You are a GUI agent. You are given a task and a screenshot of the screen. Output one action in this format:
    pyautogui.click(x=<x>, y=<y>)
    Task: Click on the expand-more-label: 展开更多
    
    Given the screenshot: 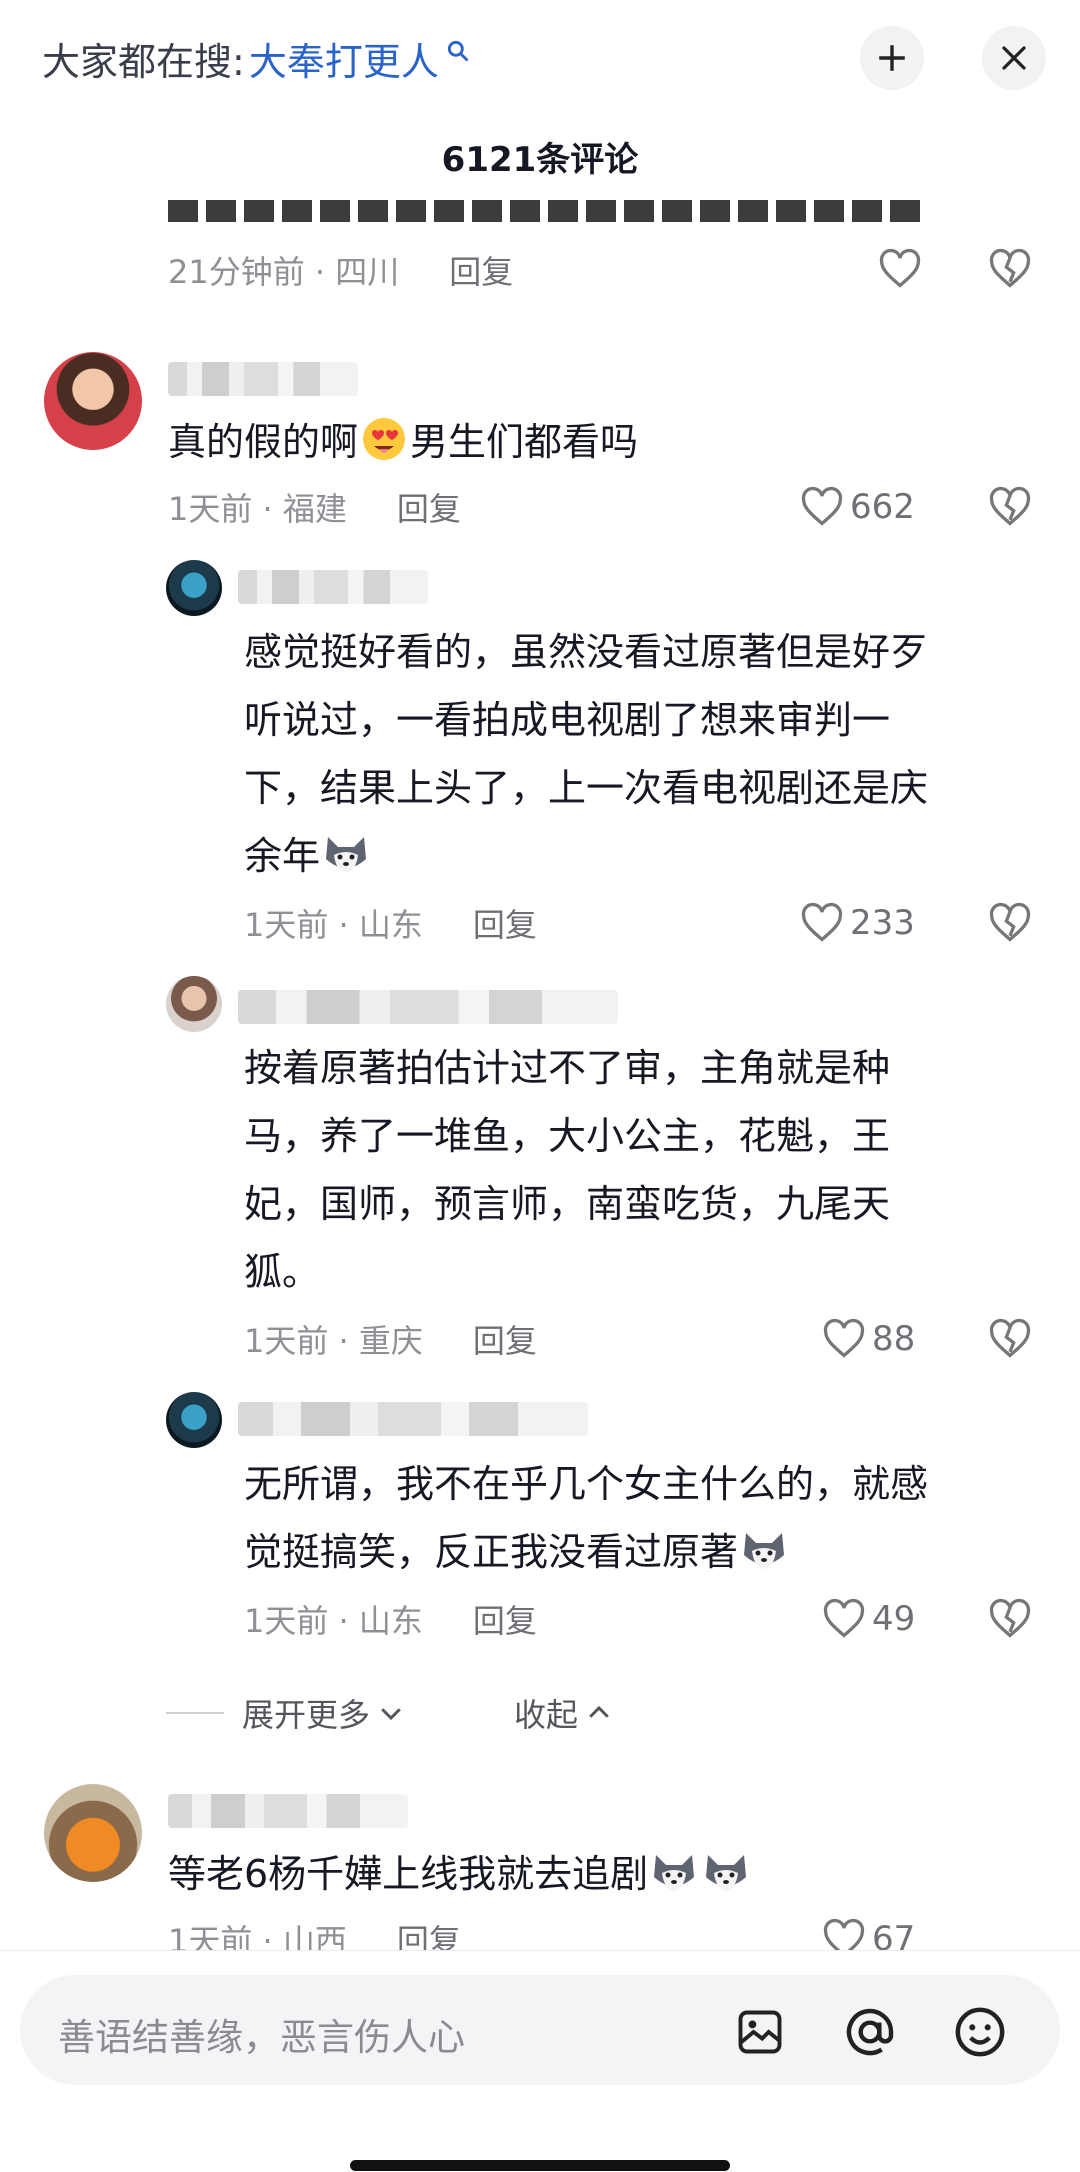 What is the action you would take?
    pyautogui.click(x=306, y=1715)
    